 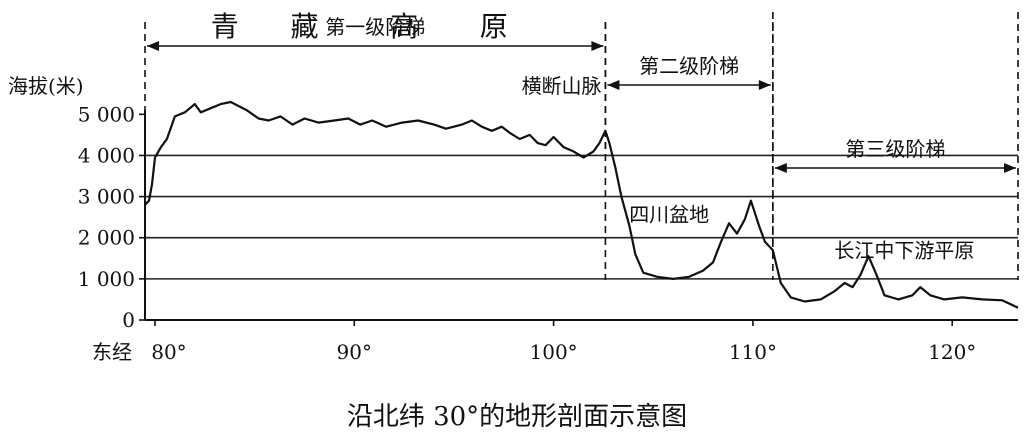 I want to click on place-label: 横断山脉, so click(x=562, y=86).